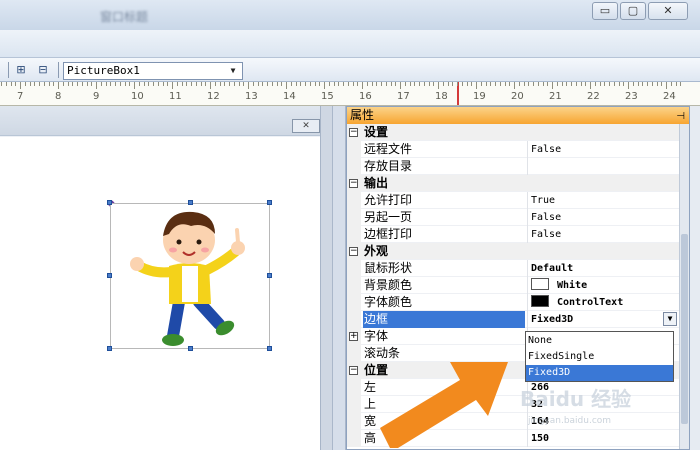  What do you see at coordinates (513, 217) in the screenshot?
I see `property-row: 另起一页 False` at bounding box center [513, 217].